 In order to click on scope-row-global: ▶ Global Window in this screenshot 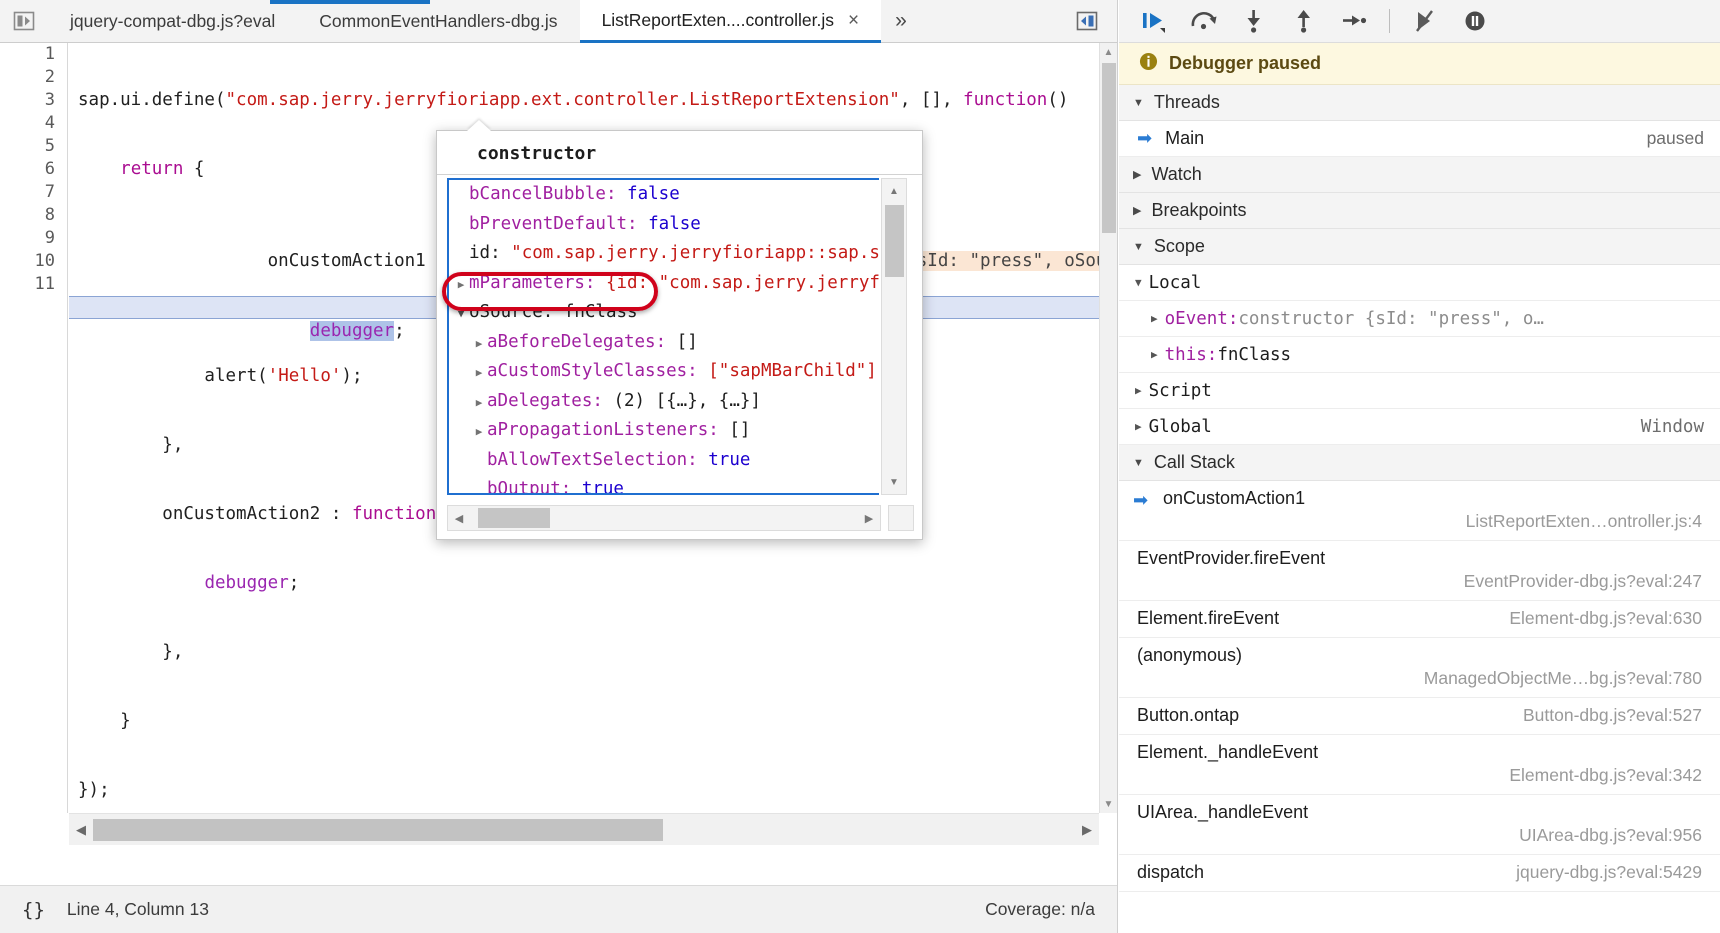, I will do `click(1419, 427)`.